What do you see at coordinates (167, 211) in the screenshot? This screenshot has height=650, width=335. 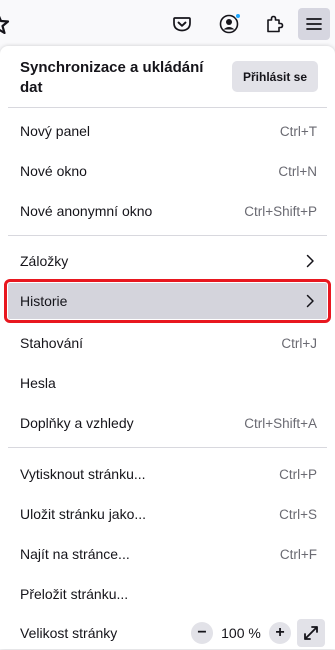 I see `menu-item-new-private-window: Nové anonymní okno Ctrl+Shift+P` at bounding box center [167, 211].